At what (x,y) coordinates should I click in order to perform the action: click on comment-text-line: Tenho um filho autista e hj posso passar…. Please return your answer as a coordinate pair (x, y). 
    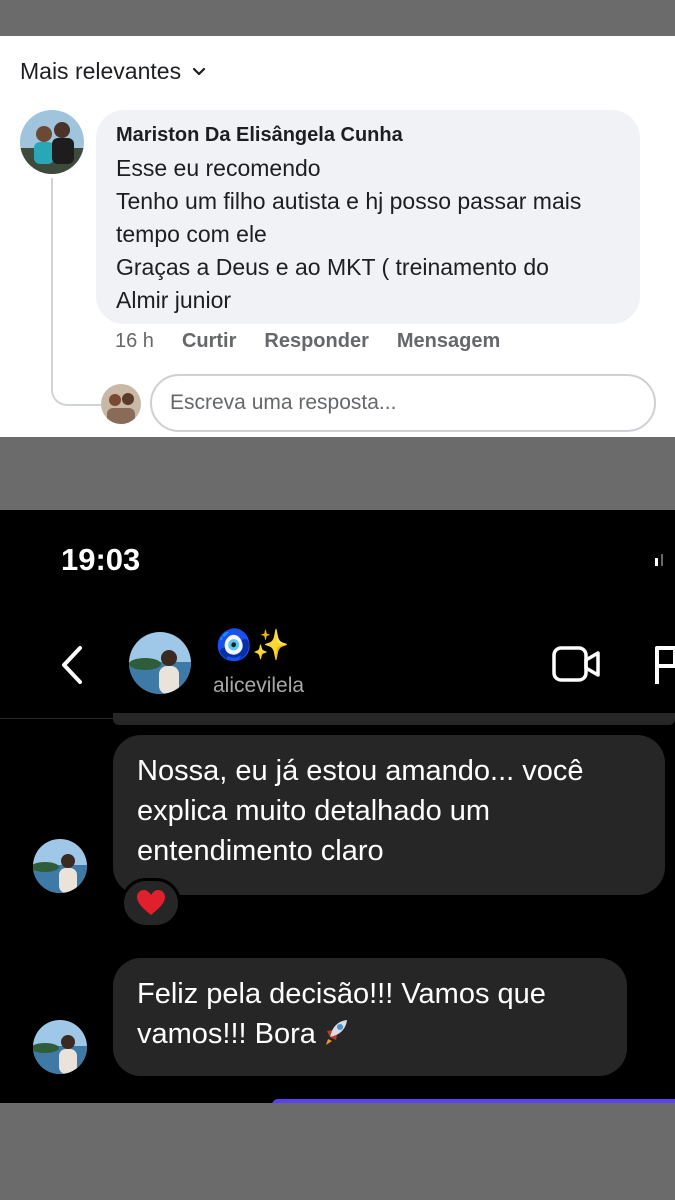
    Looking at the image, I should click on (349, 201).